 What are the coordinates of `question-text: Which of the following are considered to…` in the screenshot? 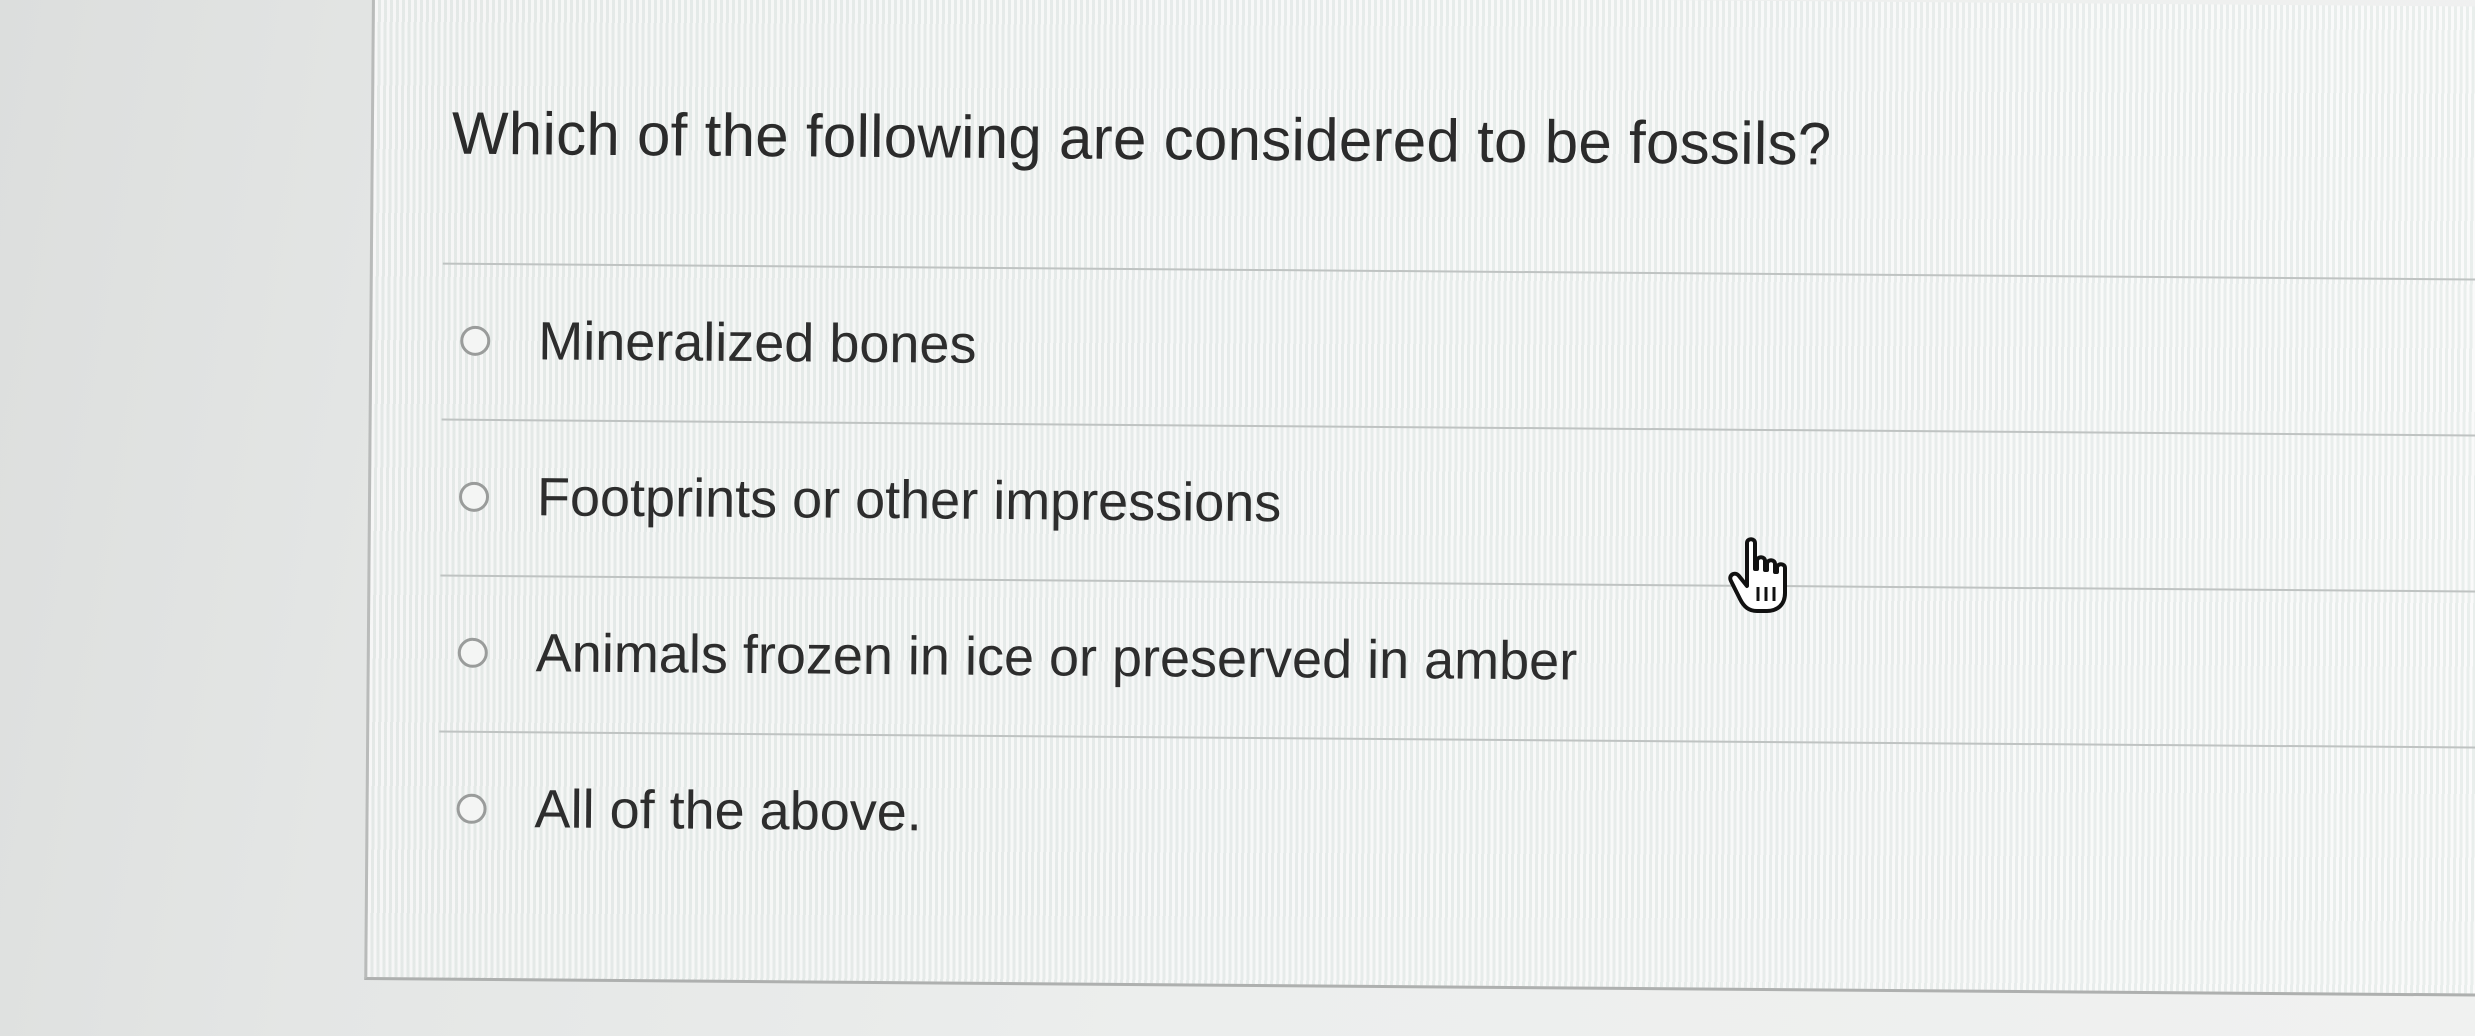 It's located at (1141, 138).